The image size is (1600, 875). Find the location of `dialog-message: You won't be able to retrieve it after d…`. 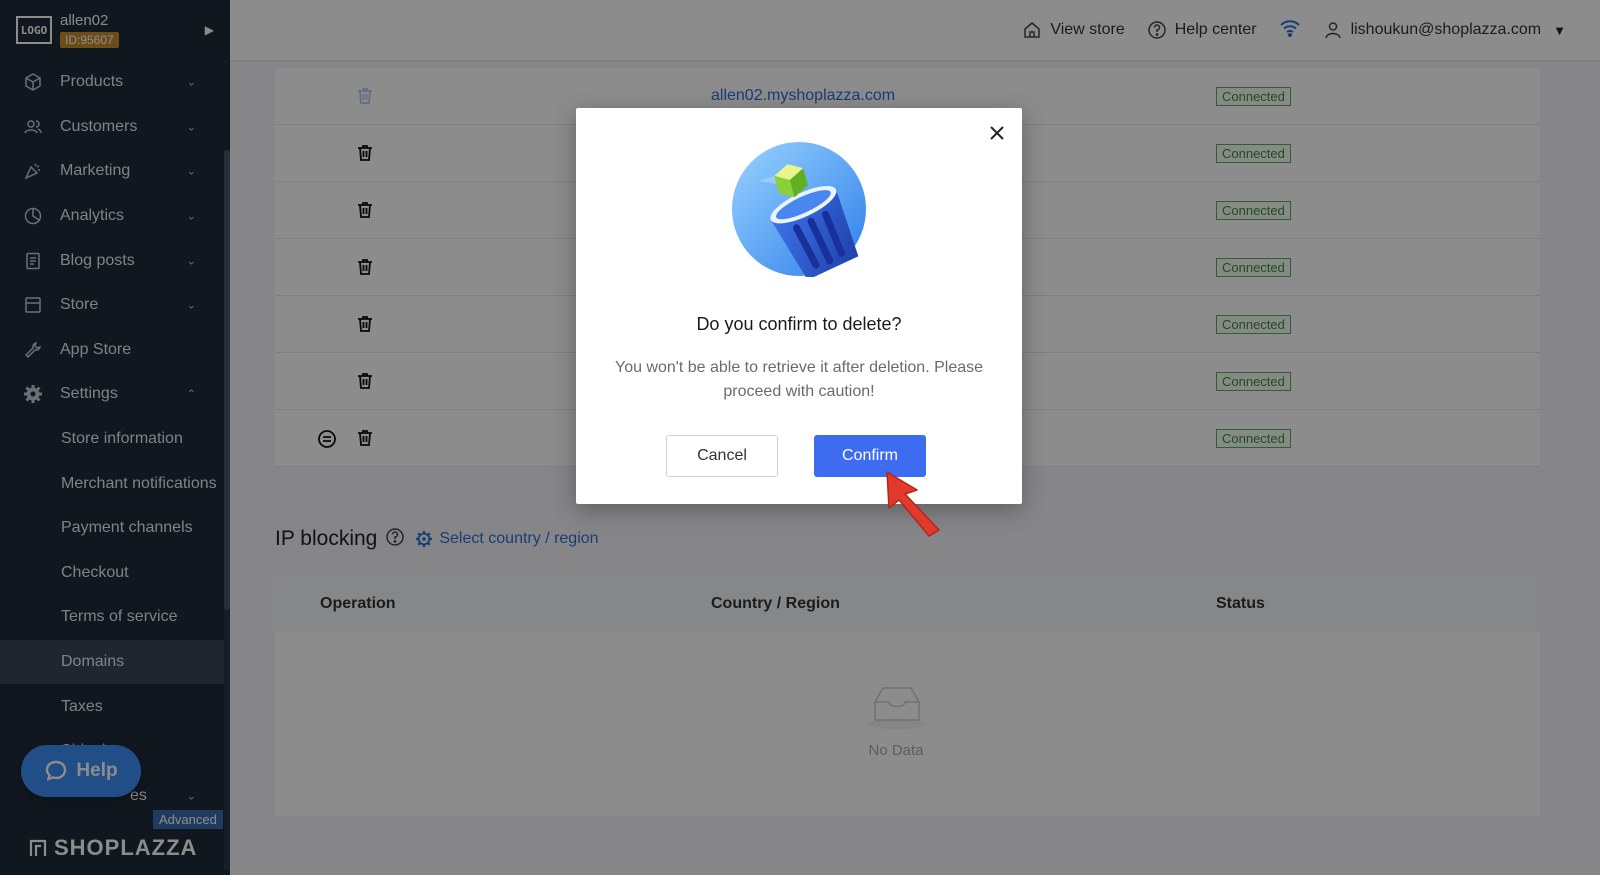

dialog-message: You won't be able to retrieve it after d… is located at coordinates (799, 379).